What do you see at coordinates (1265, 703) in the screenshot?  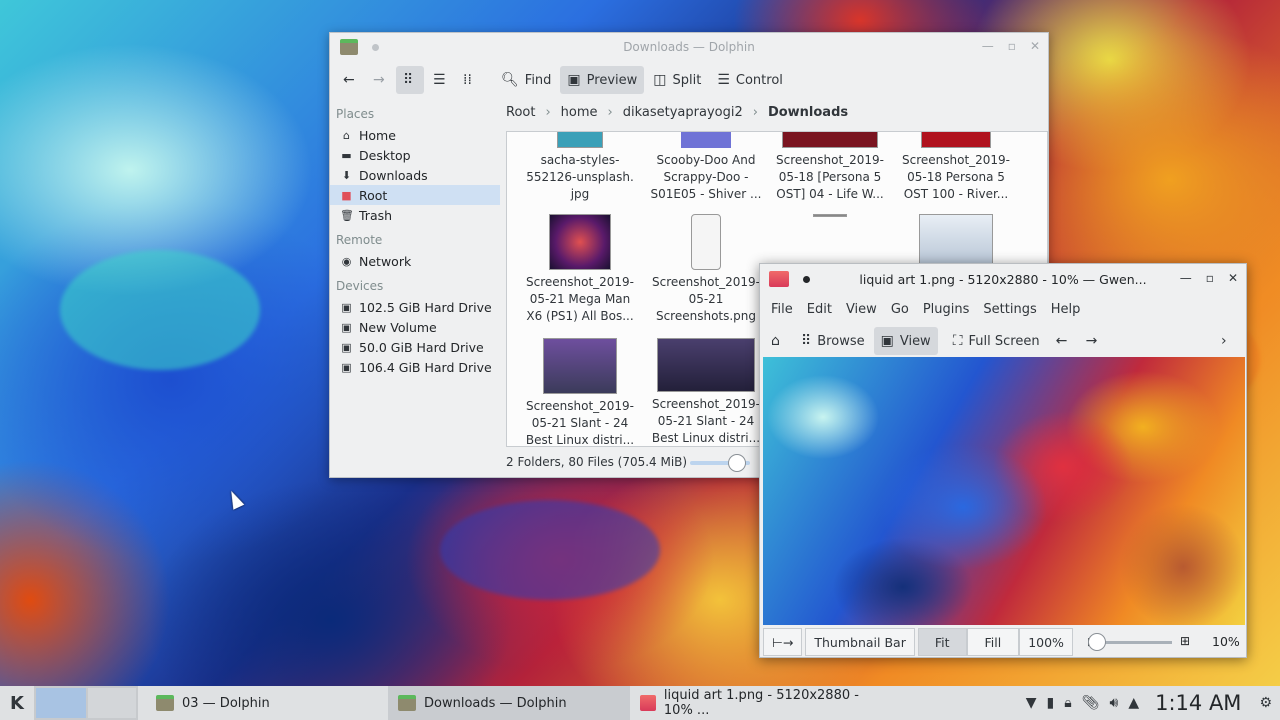 I see `gear-icon: ⚙` at bounding box center [1265, 703].